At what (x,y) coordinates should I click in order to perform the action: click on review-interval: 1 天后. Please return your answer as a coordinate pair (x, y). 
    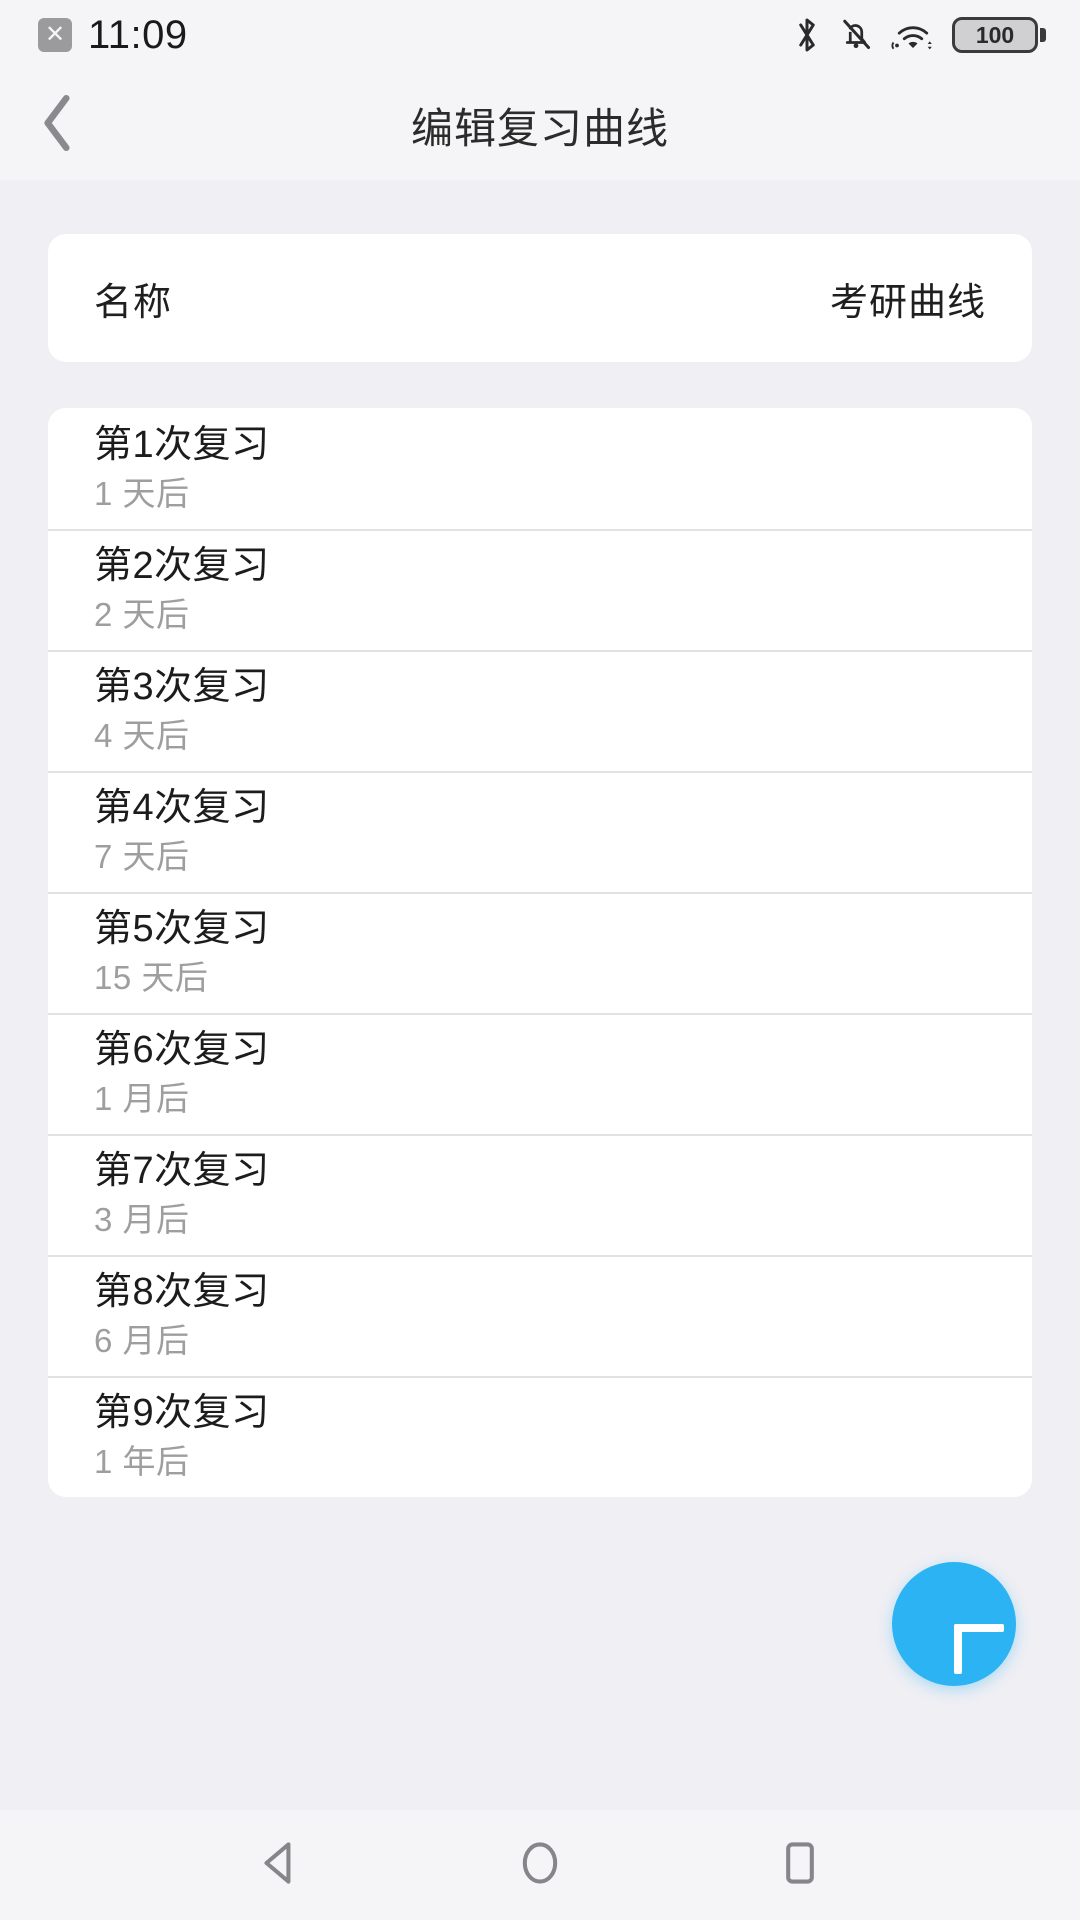
    Looking at the image, I should click on (142, 494).